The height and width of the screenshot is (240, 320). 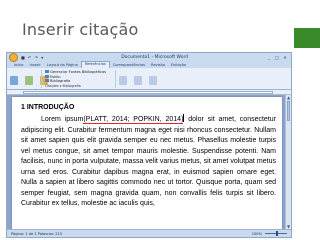 I want to click on zoom-slider, so click(x=276, y=233).